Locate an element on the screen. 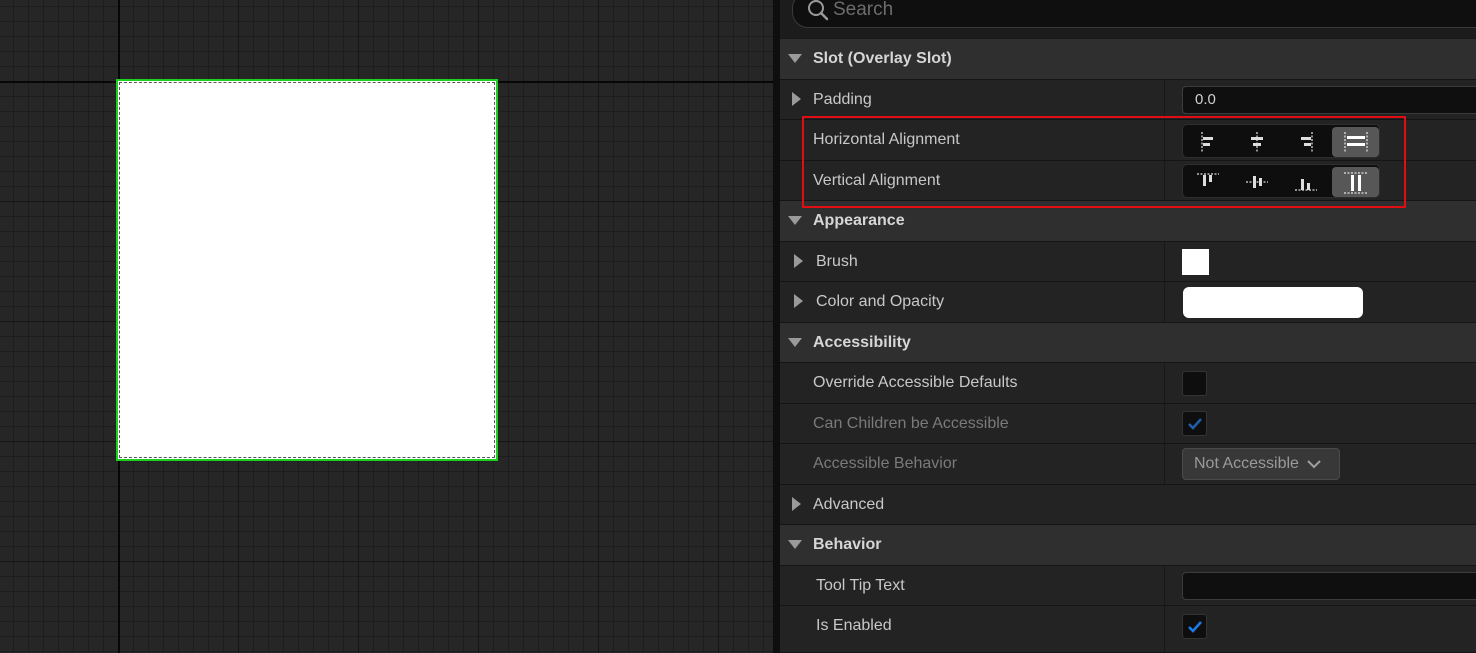 The image size is (1476, 653). fill-horizontal-icon is located at coordinates (1356, 142).